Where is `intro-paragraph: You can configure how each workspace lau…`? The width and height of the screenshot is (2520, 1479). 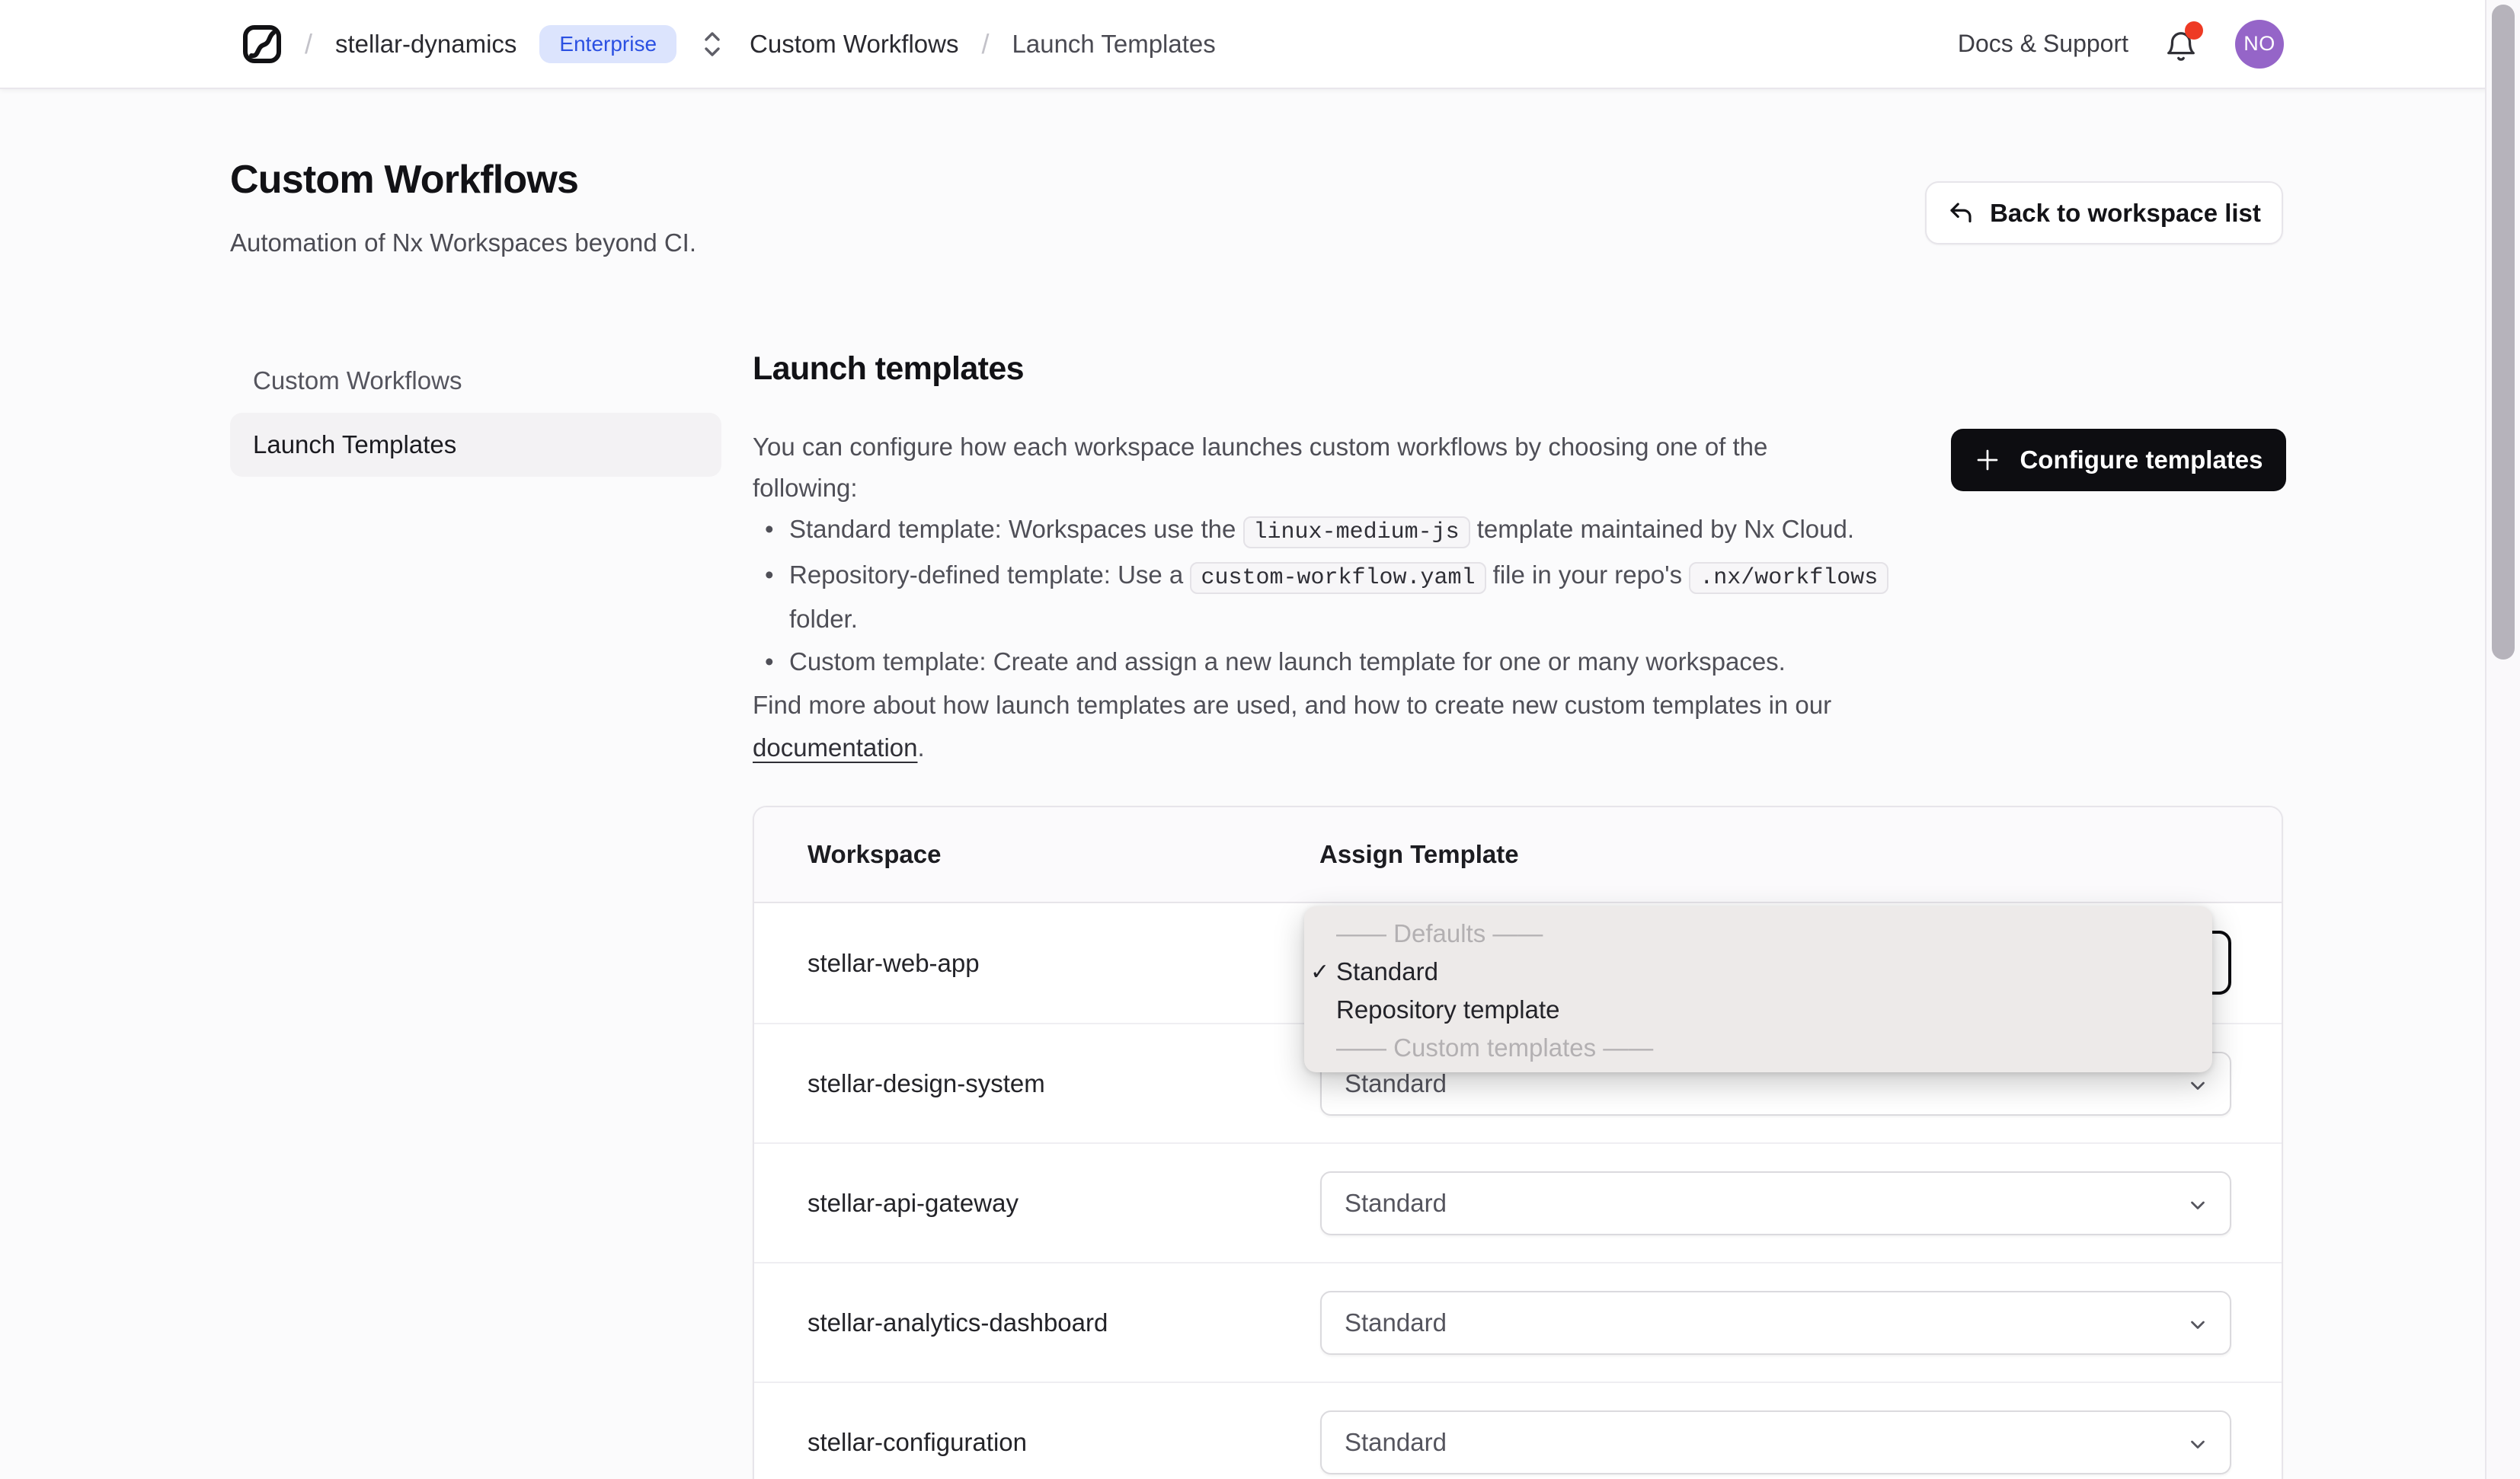 intro-paragraph: You can configure how each workspace lau… is located at coordinates (1347, 467).